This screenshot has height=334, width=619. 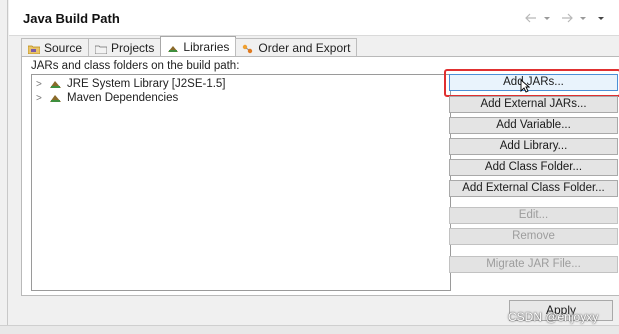 What do you see at coordinates (133, 47) in the screenshot?
I see `tab-label: Projects` at bounding box center [133, 47].